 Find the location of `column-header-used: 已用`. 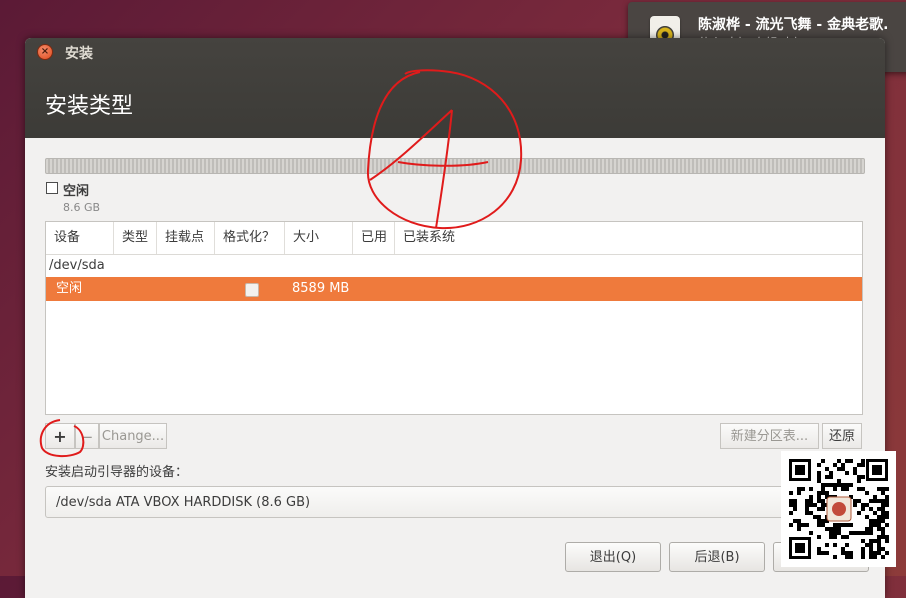

column-header-used: 已用 is located at coordinates (374, 238).